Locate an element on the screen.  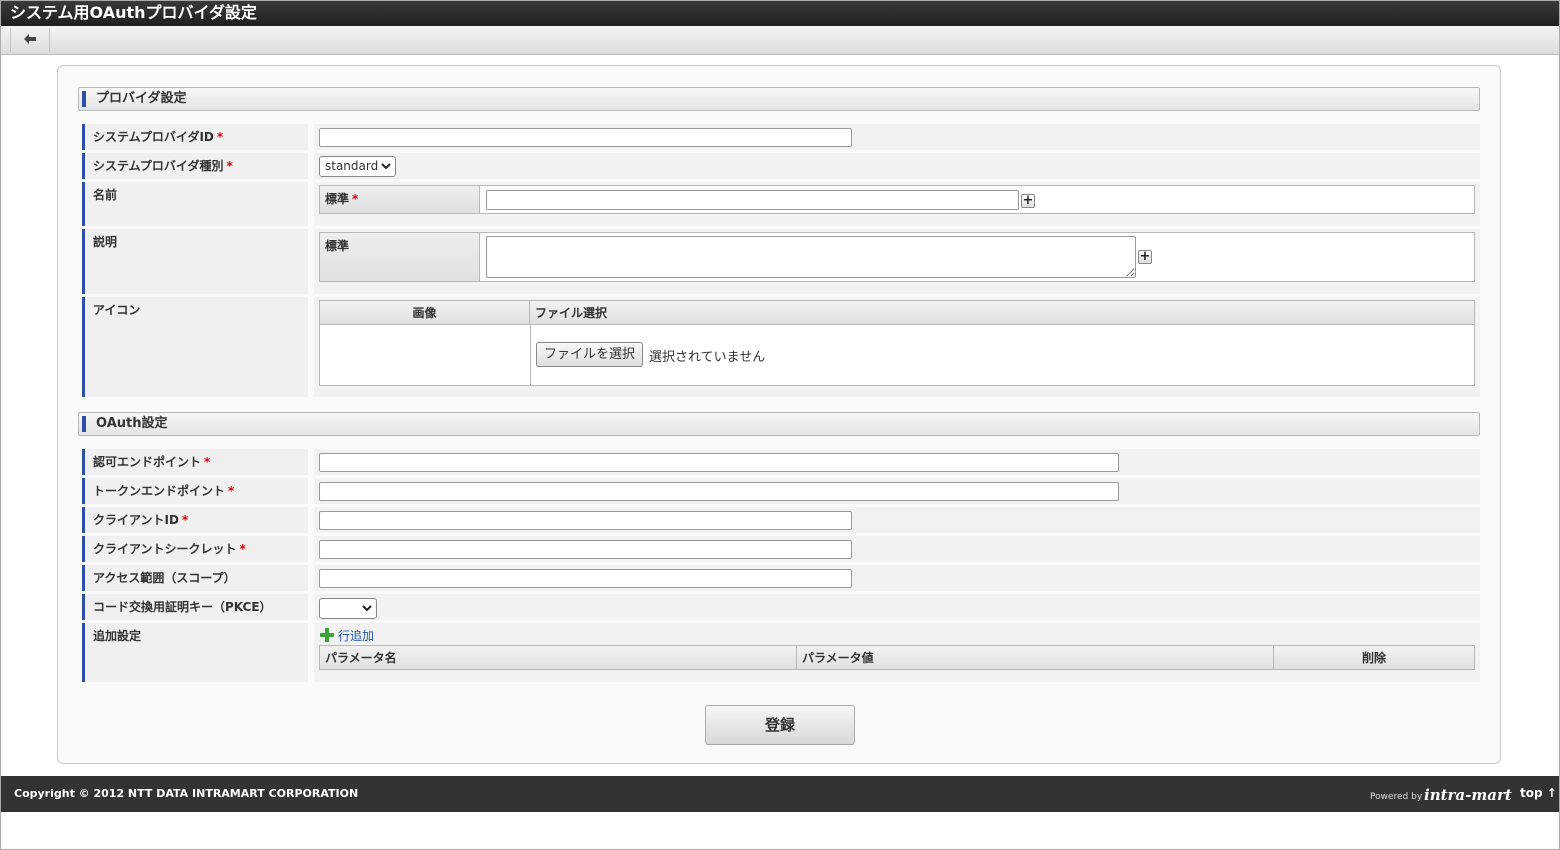
row-client-secret: クライアントシークレット * is located at coordinates (779, 550).